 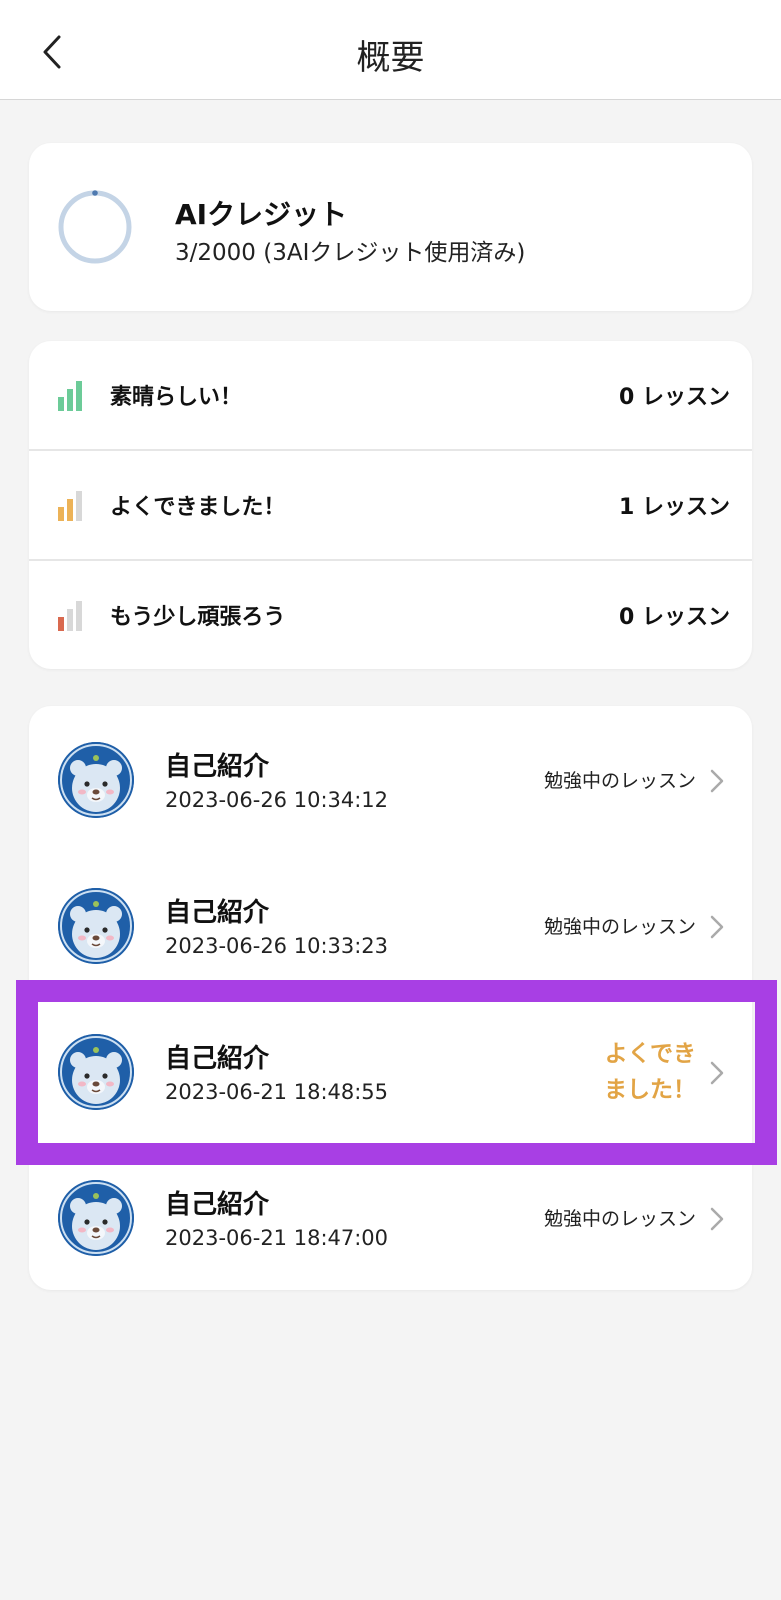 I want to click on nav-bar: 概要, so click(x=390, y=50).